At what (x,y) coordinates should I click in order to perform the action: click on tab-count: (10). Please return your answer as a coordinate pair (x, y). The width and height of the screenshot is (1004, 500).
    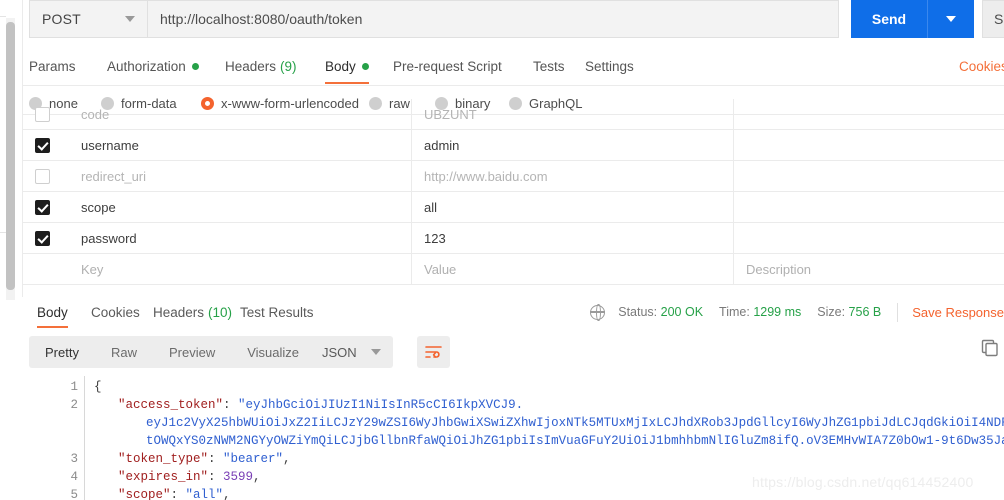
    Looking at the image, I should click on (220, 312).